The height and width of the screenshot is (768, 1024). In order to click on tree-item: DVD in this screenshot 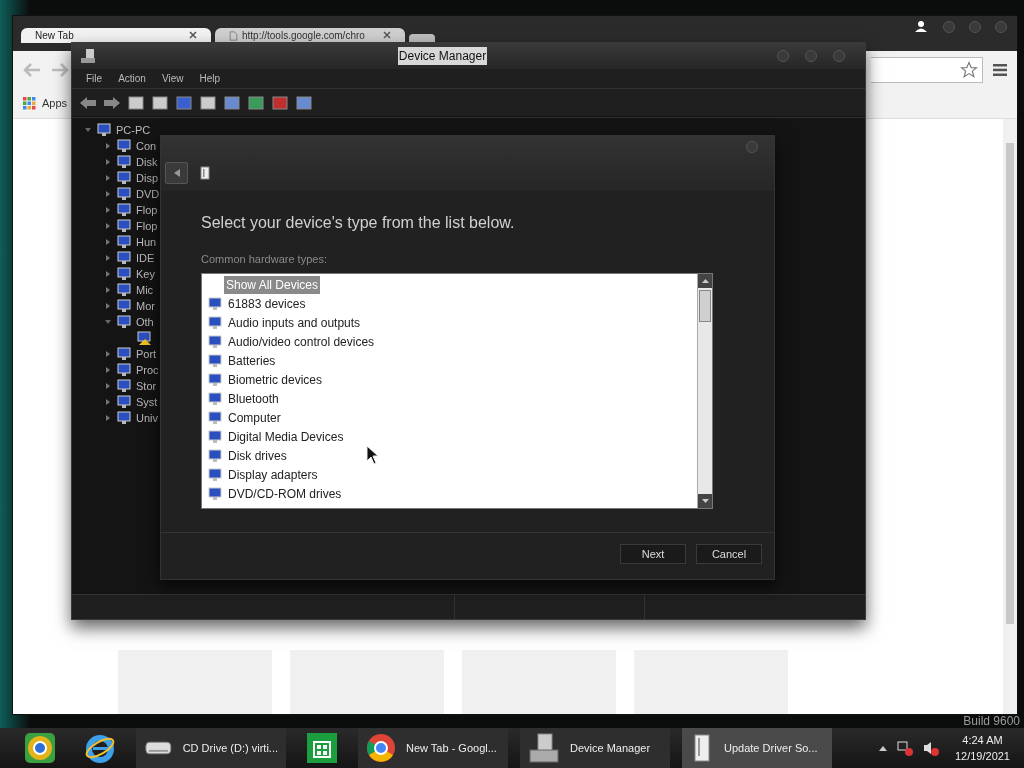, I will do `click(148, 194)`.